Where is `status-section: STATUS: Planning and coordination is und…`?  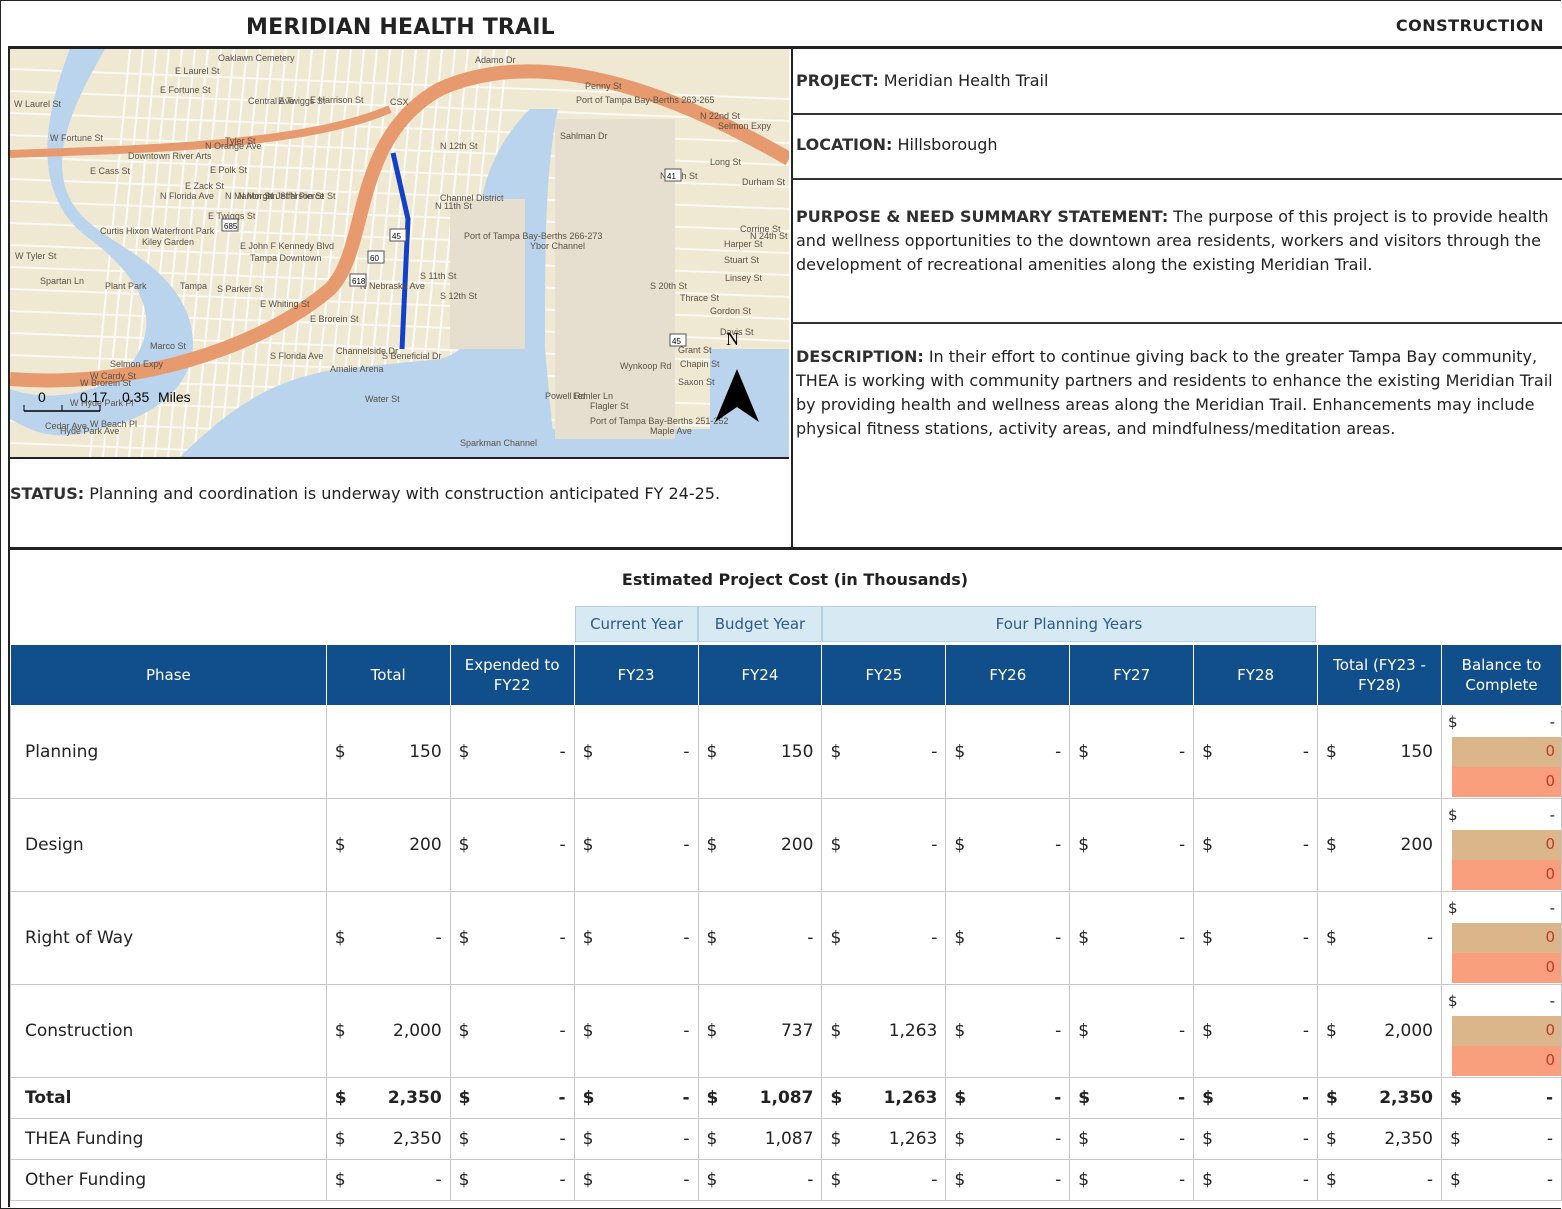 status-section: STATUS: Planning and coordination is und… is located at coordinates (395, 493).